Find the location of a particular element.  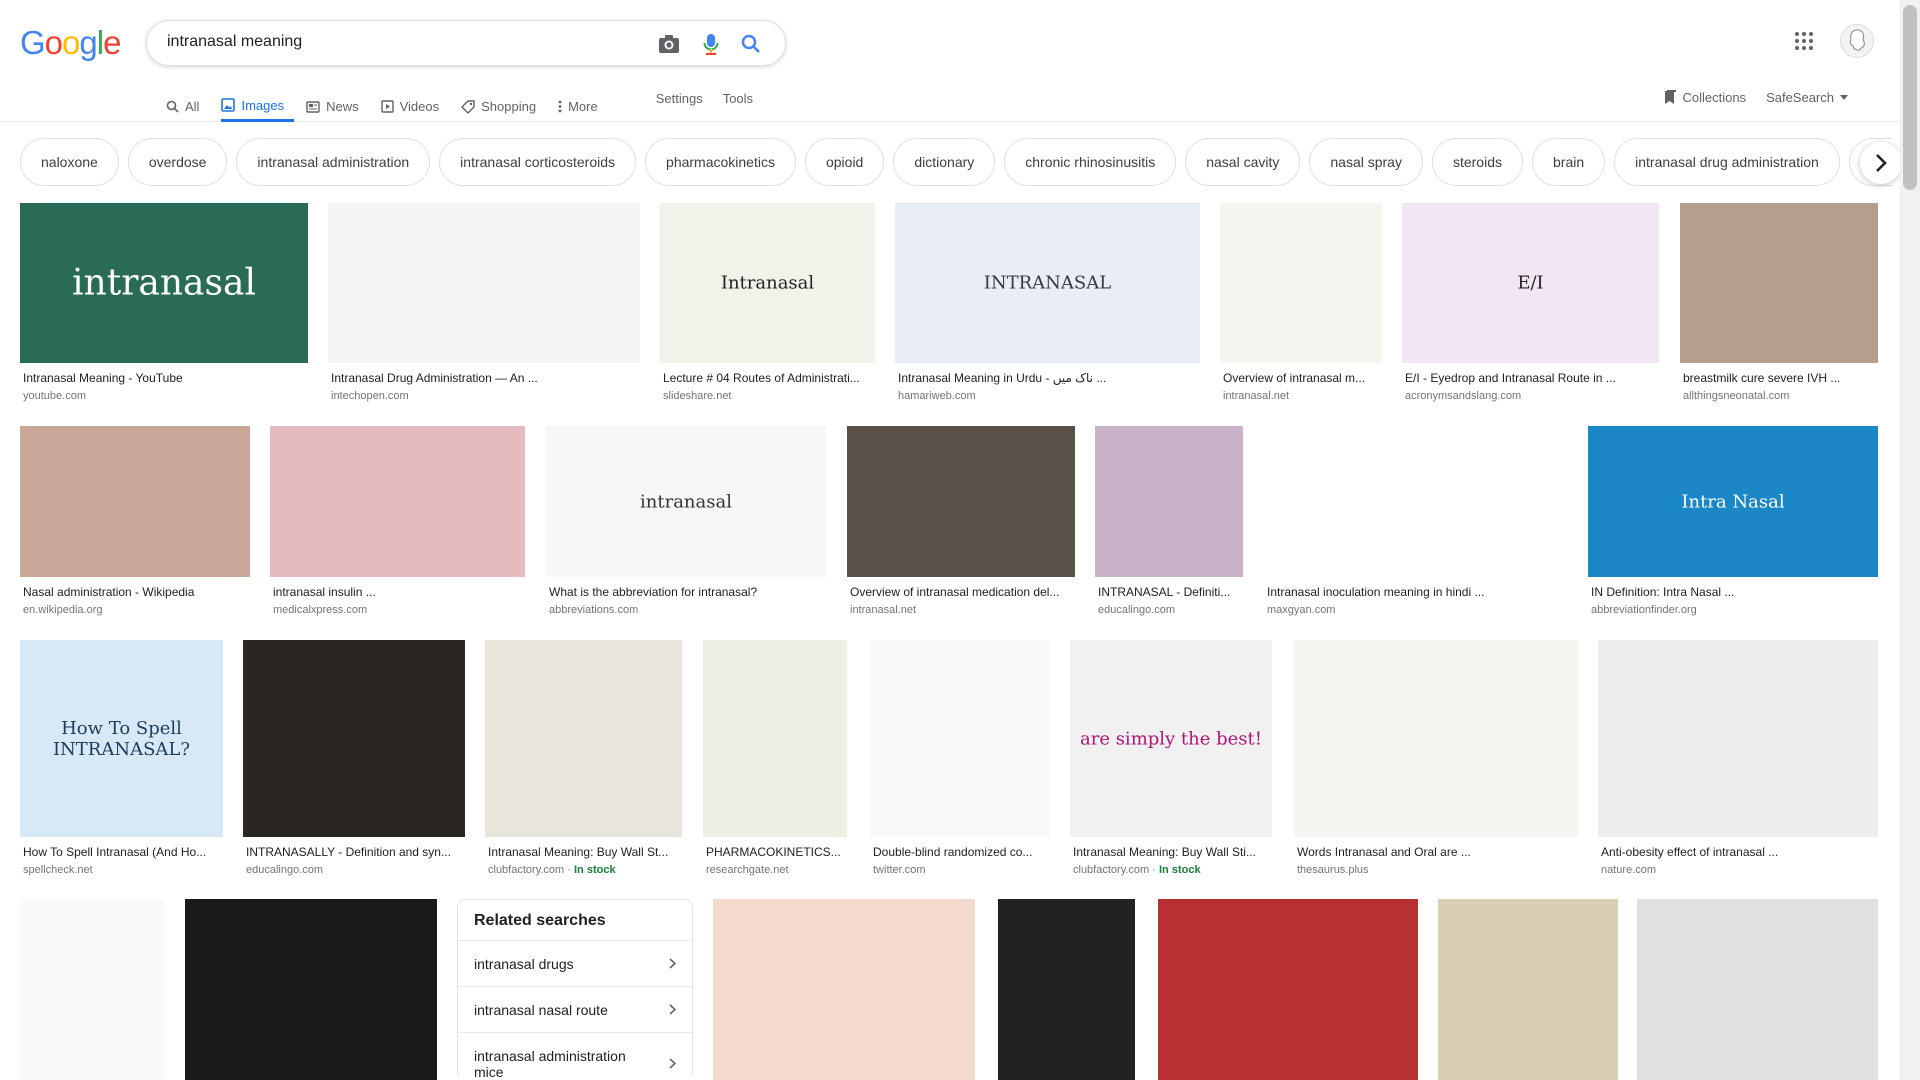

apps-grid-icon is located at coordinates (1806, 43).